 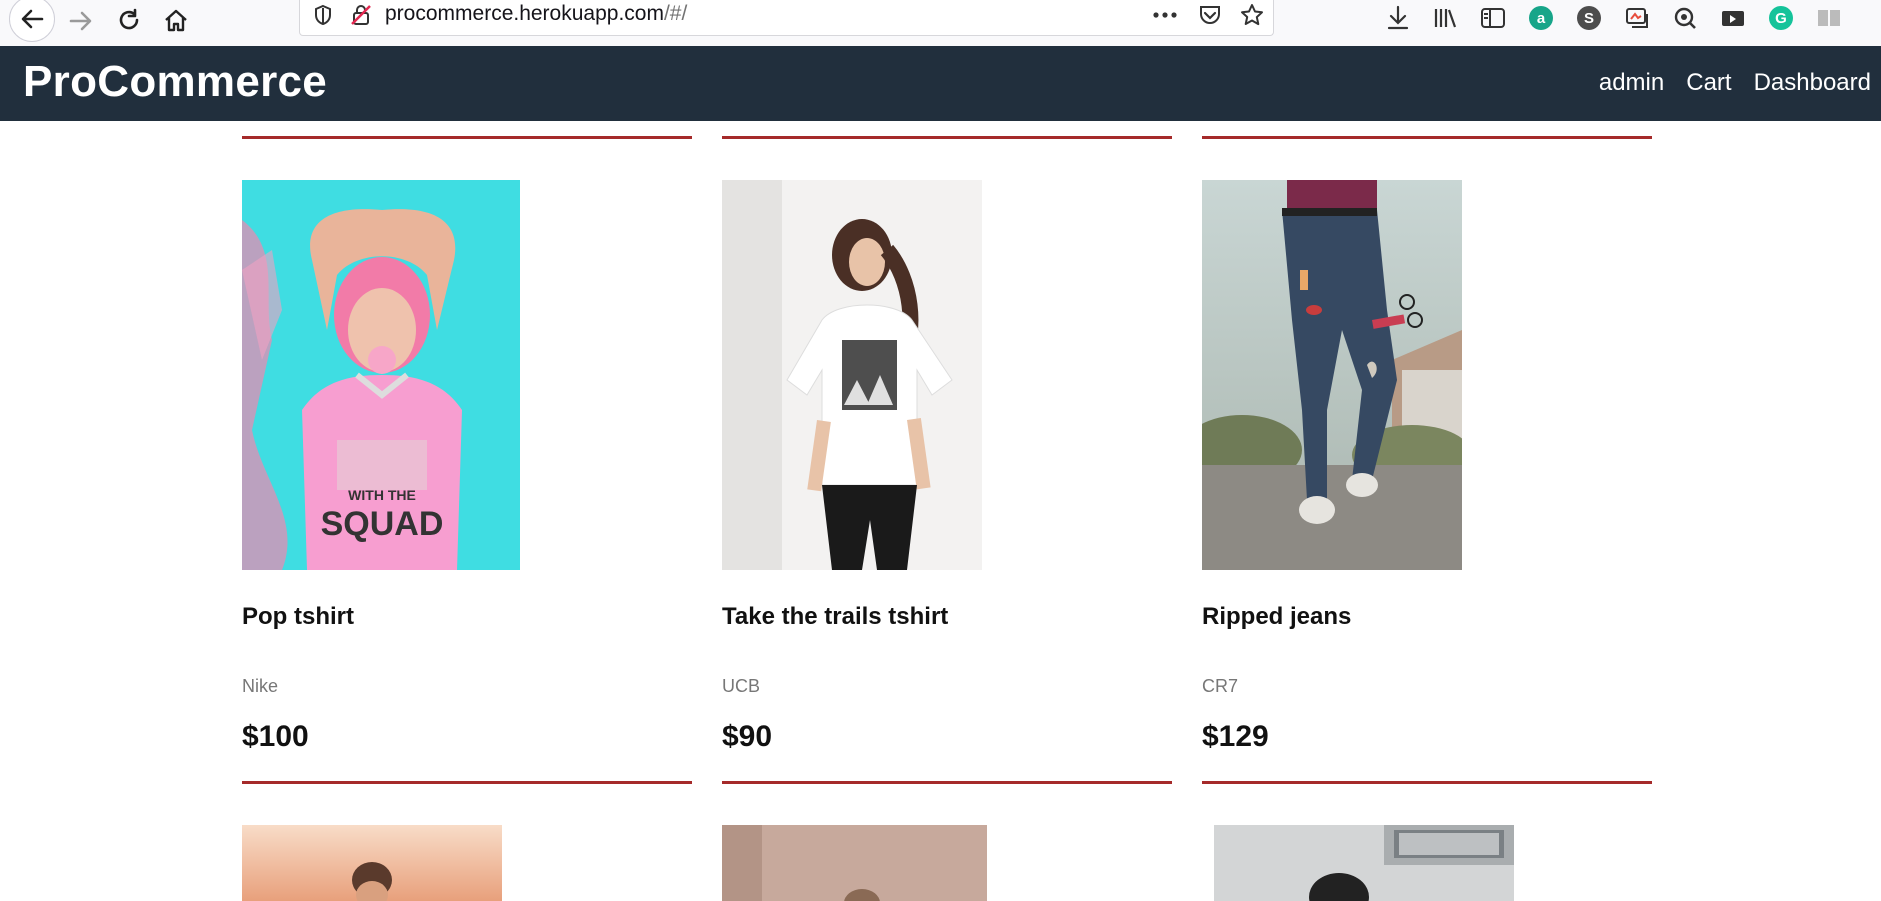 I want to click on browser-toolbar: procommerce.herokuapp.com/#/ a S G, so click(x=940, y=23).